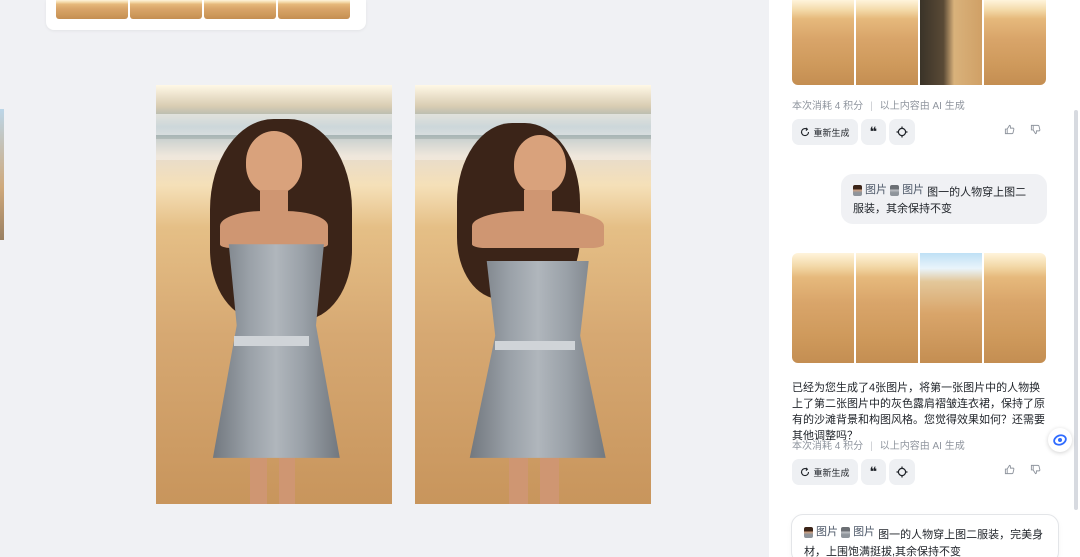  I want to click on assistant-float-button, so click(1060, 440).